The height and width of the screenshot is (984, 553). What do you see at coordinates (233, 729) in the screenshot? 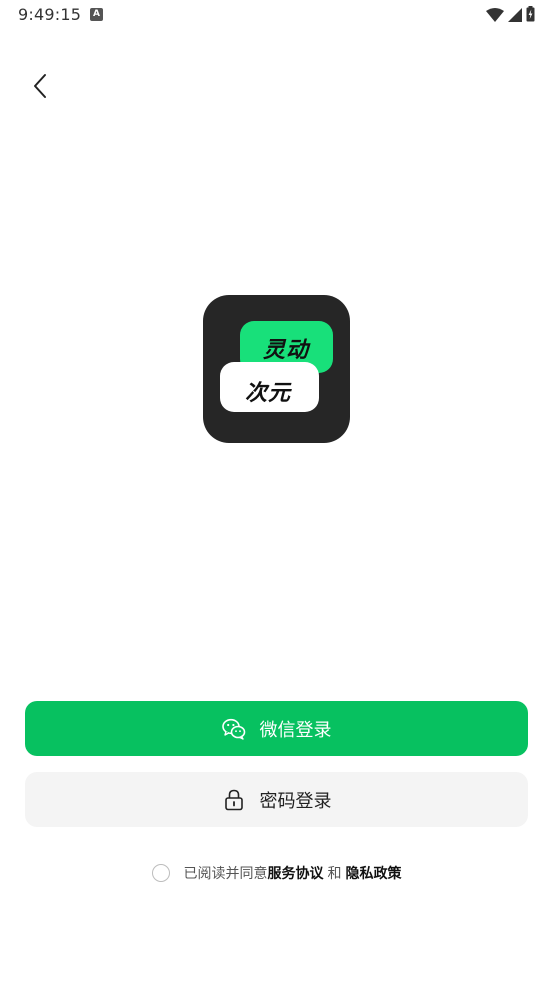
I see `wechat-icon` at bounding box center [233, 729].